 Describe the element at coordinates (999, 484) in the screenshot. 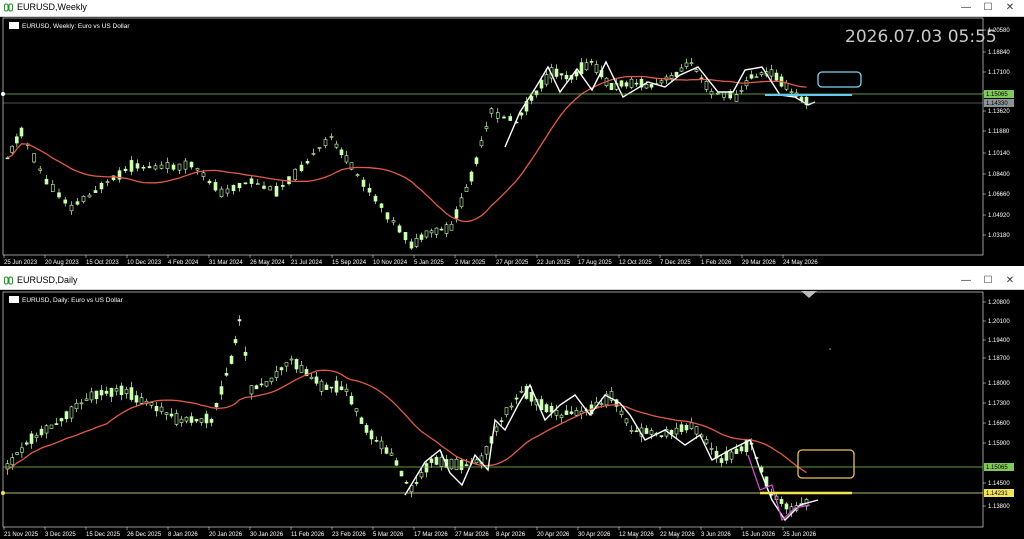

I see `price-axis-label: 1.14500` at that location.